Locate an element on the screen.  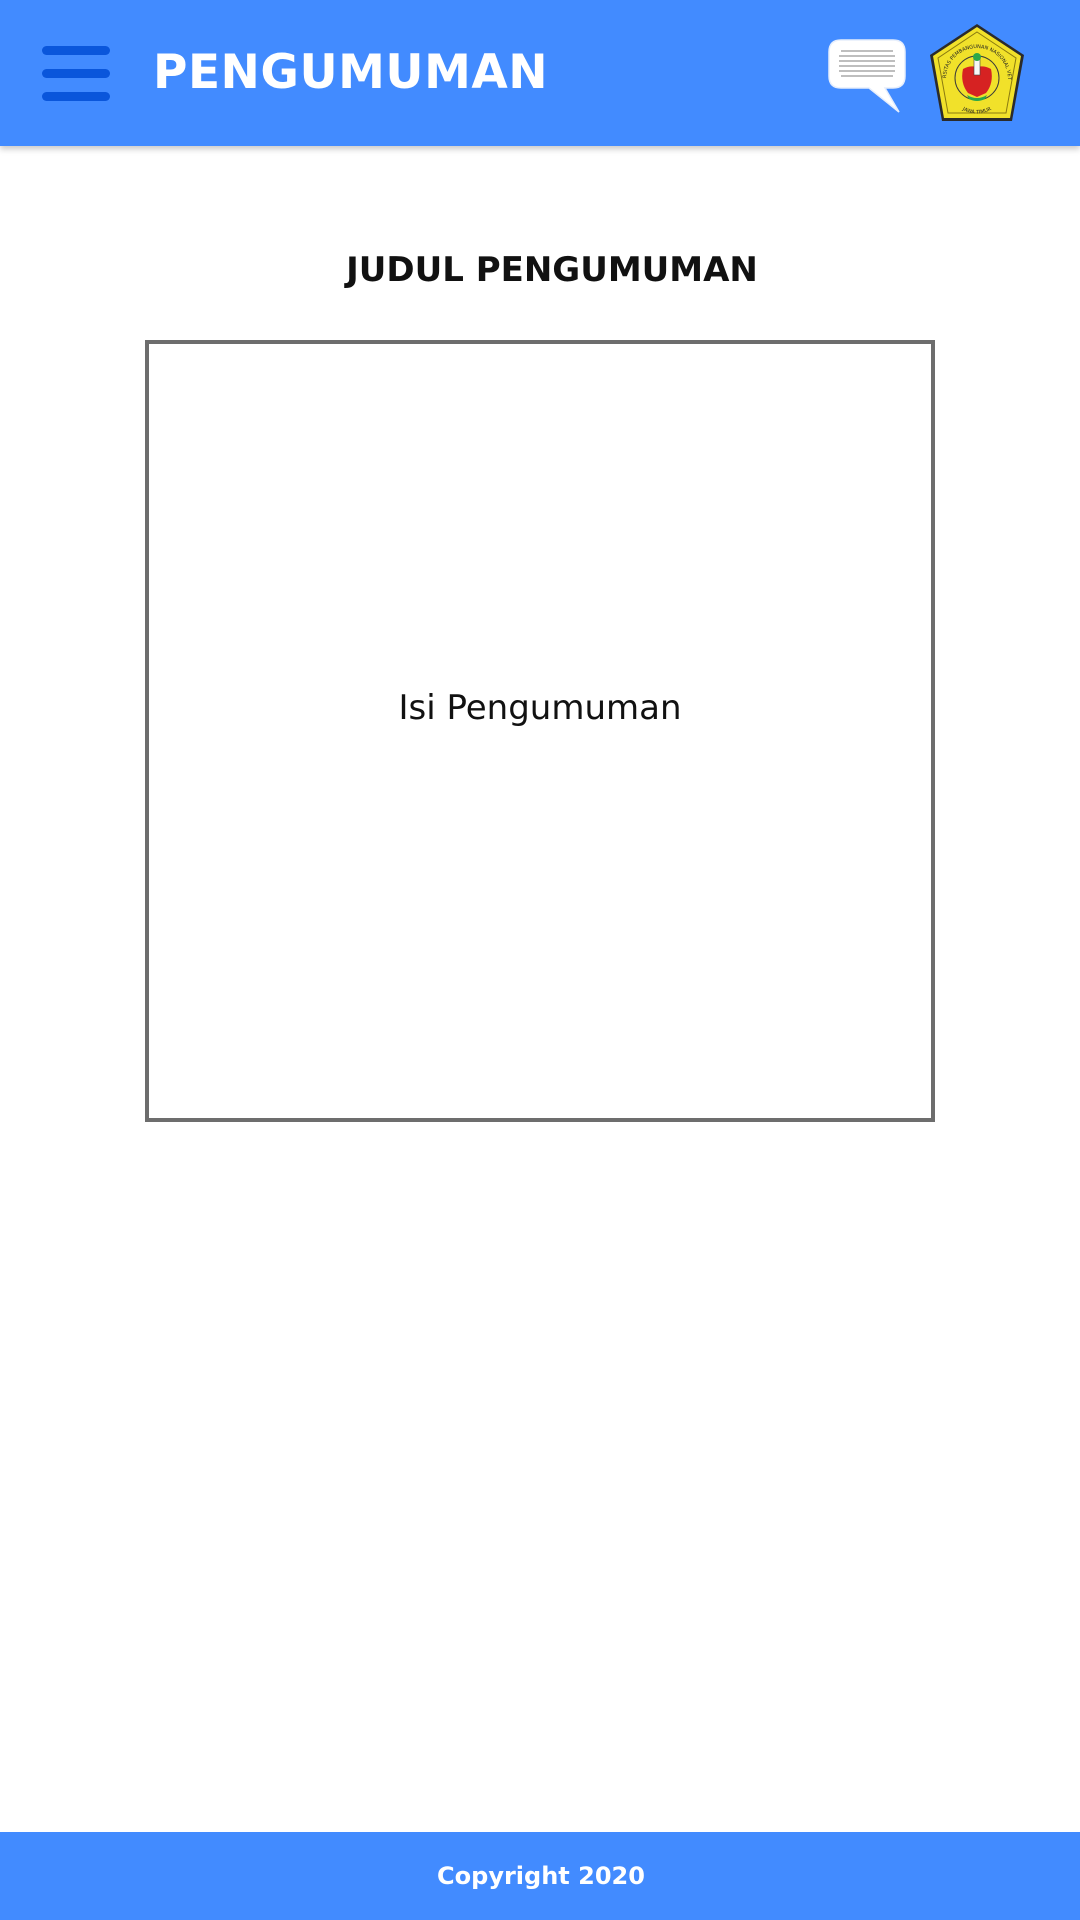
speech-bubble-graphic is located at coordinates (867, 76).